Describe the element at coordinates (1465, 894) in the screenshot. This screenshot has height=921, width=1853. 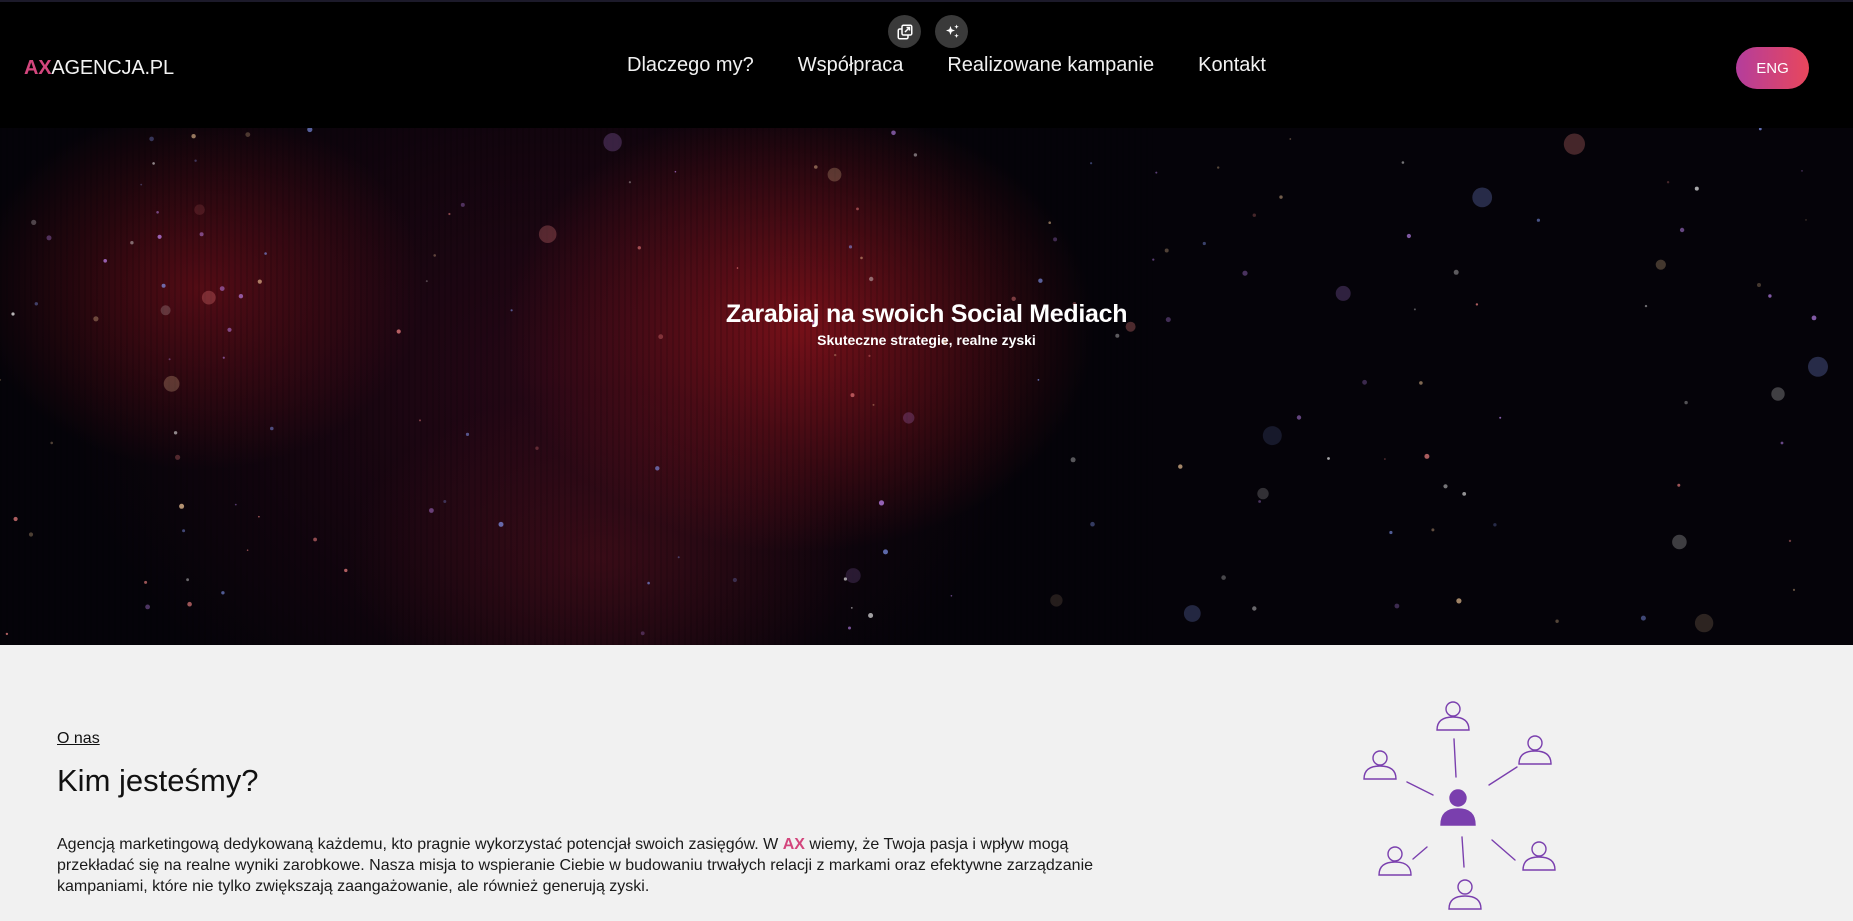
I see `person-bottom` at that location.